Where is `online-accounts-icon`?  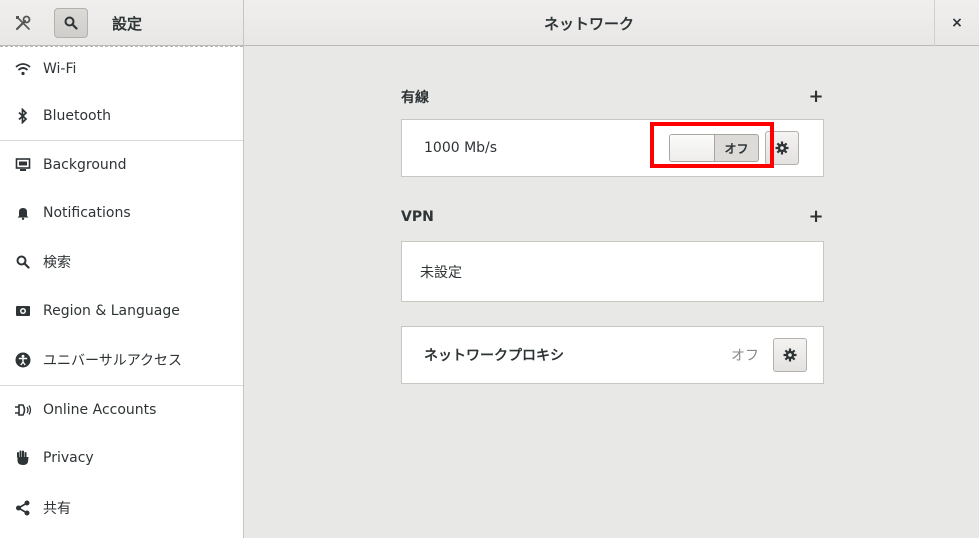 online-accounts-icon is located at coordinates (23, 410).